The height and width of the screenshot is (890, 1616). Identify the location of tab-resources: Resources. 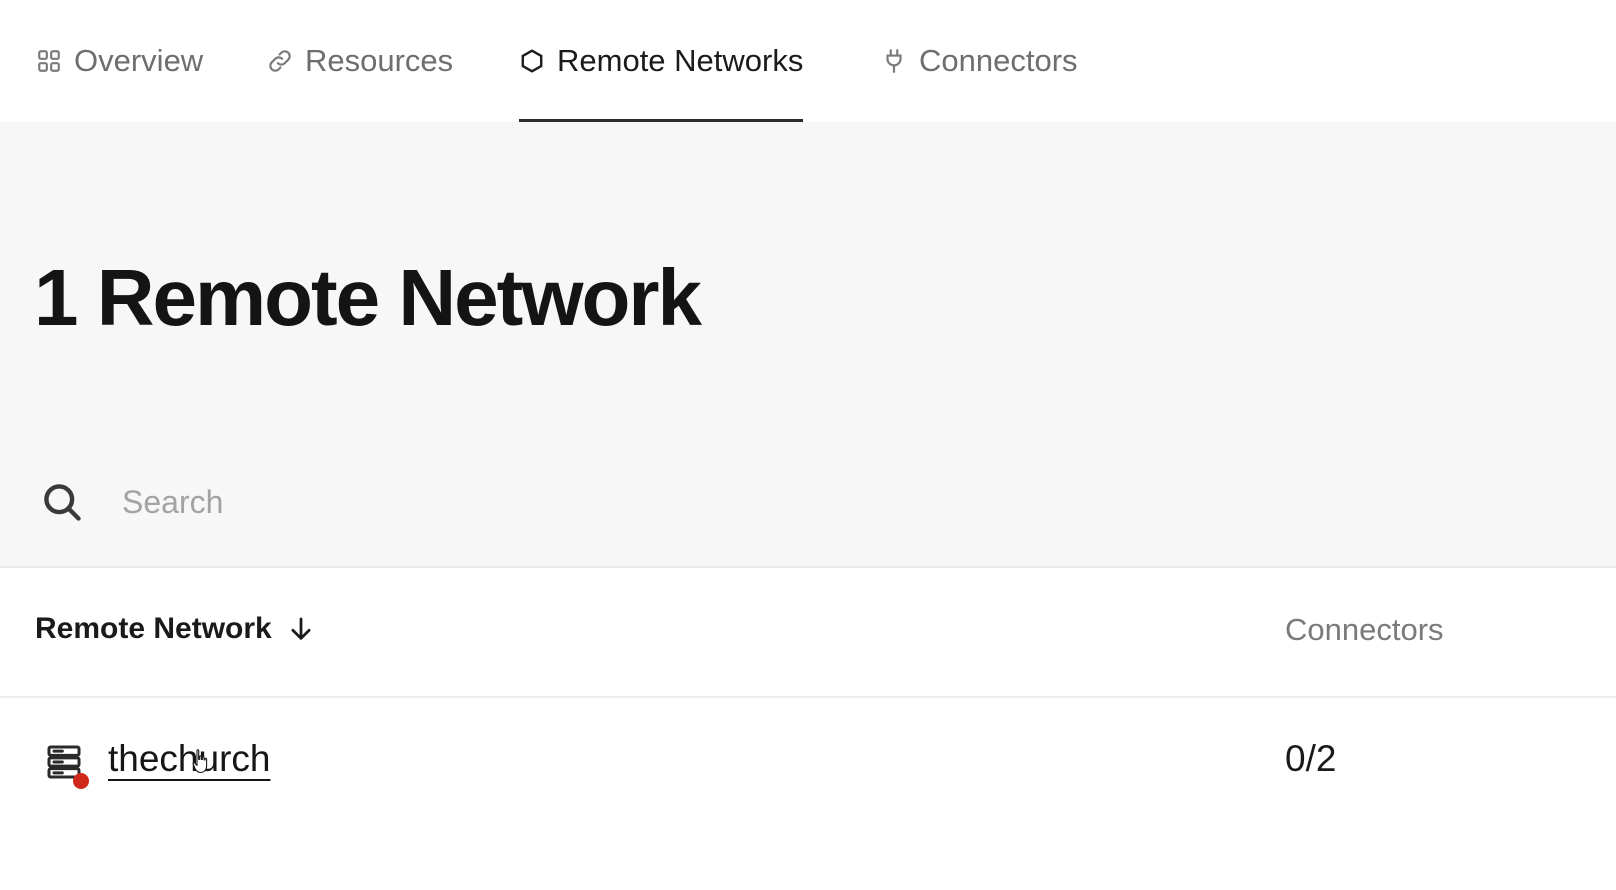
(360, 61).